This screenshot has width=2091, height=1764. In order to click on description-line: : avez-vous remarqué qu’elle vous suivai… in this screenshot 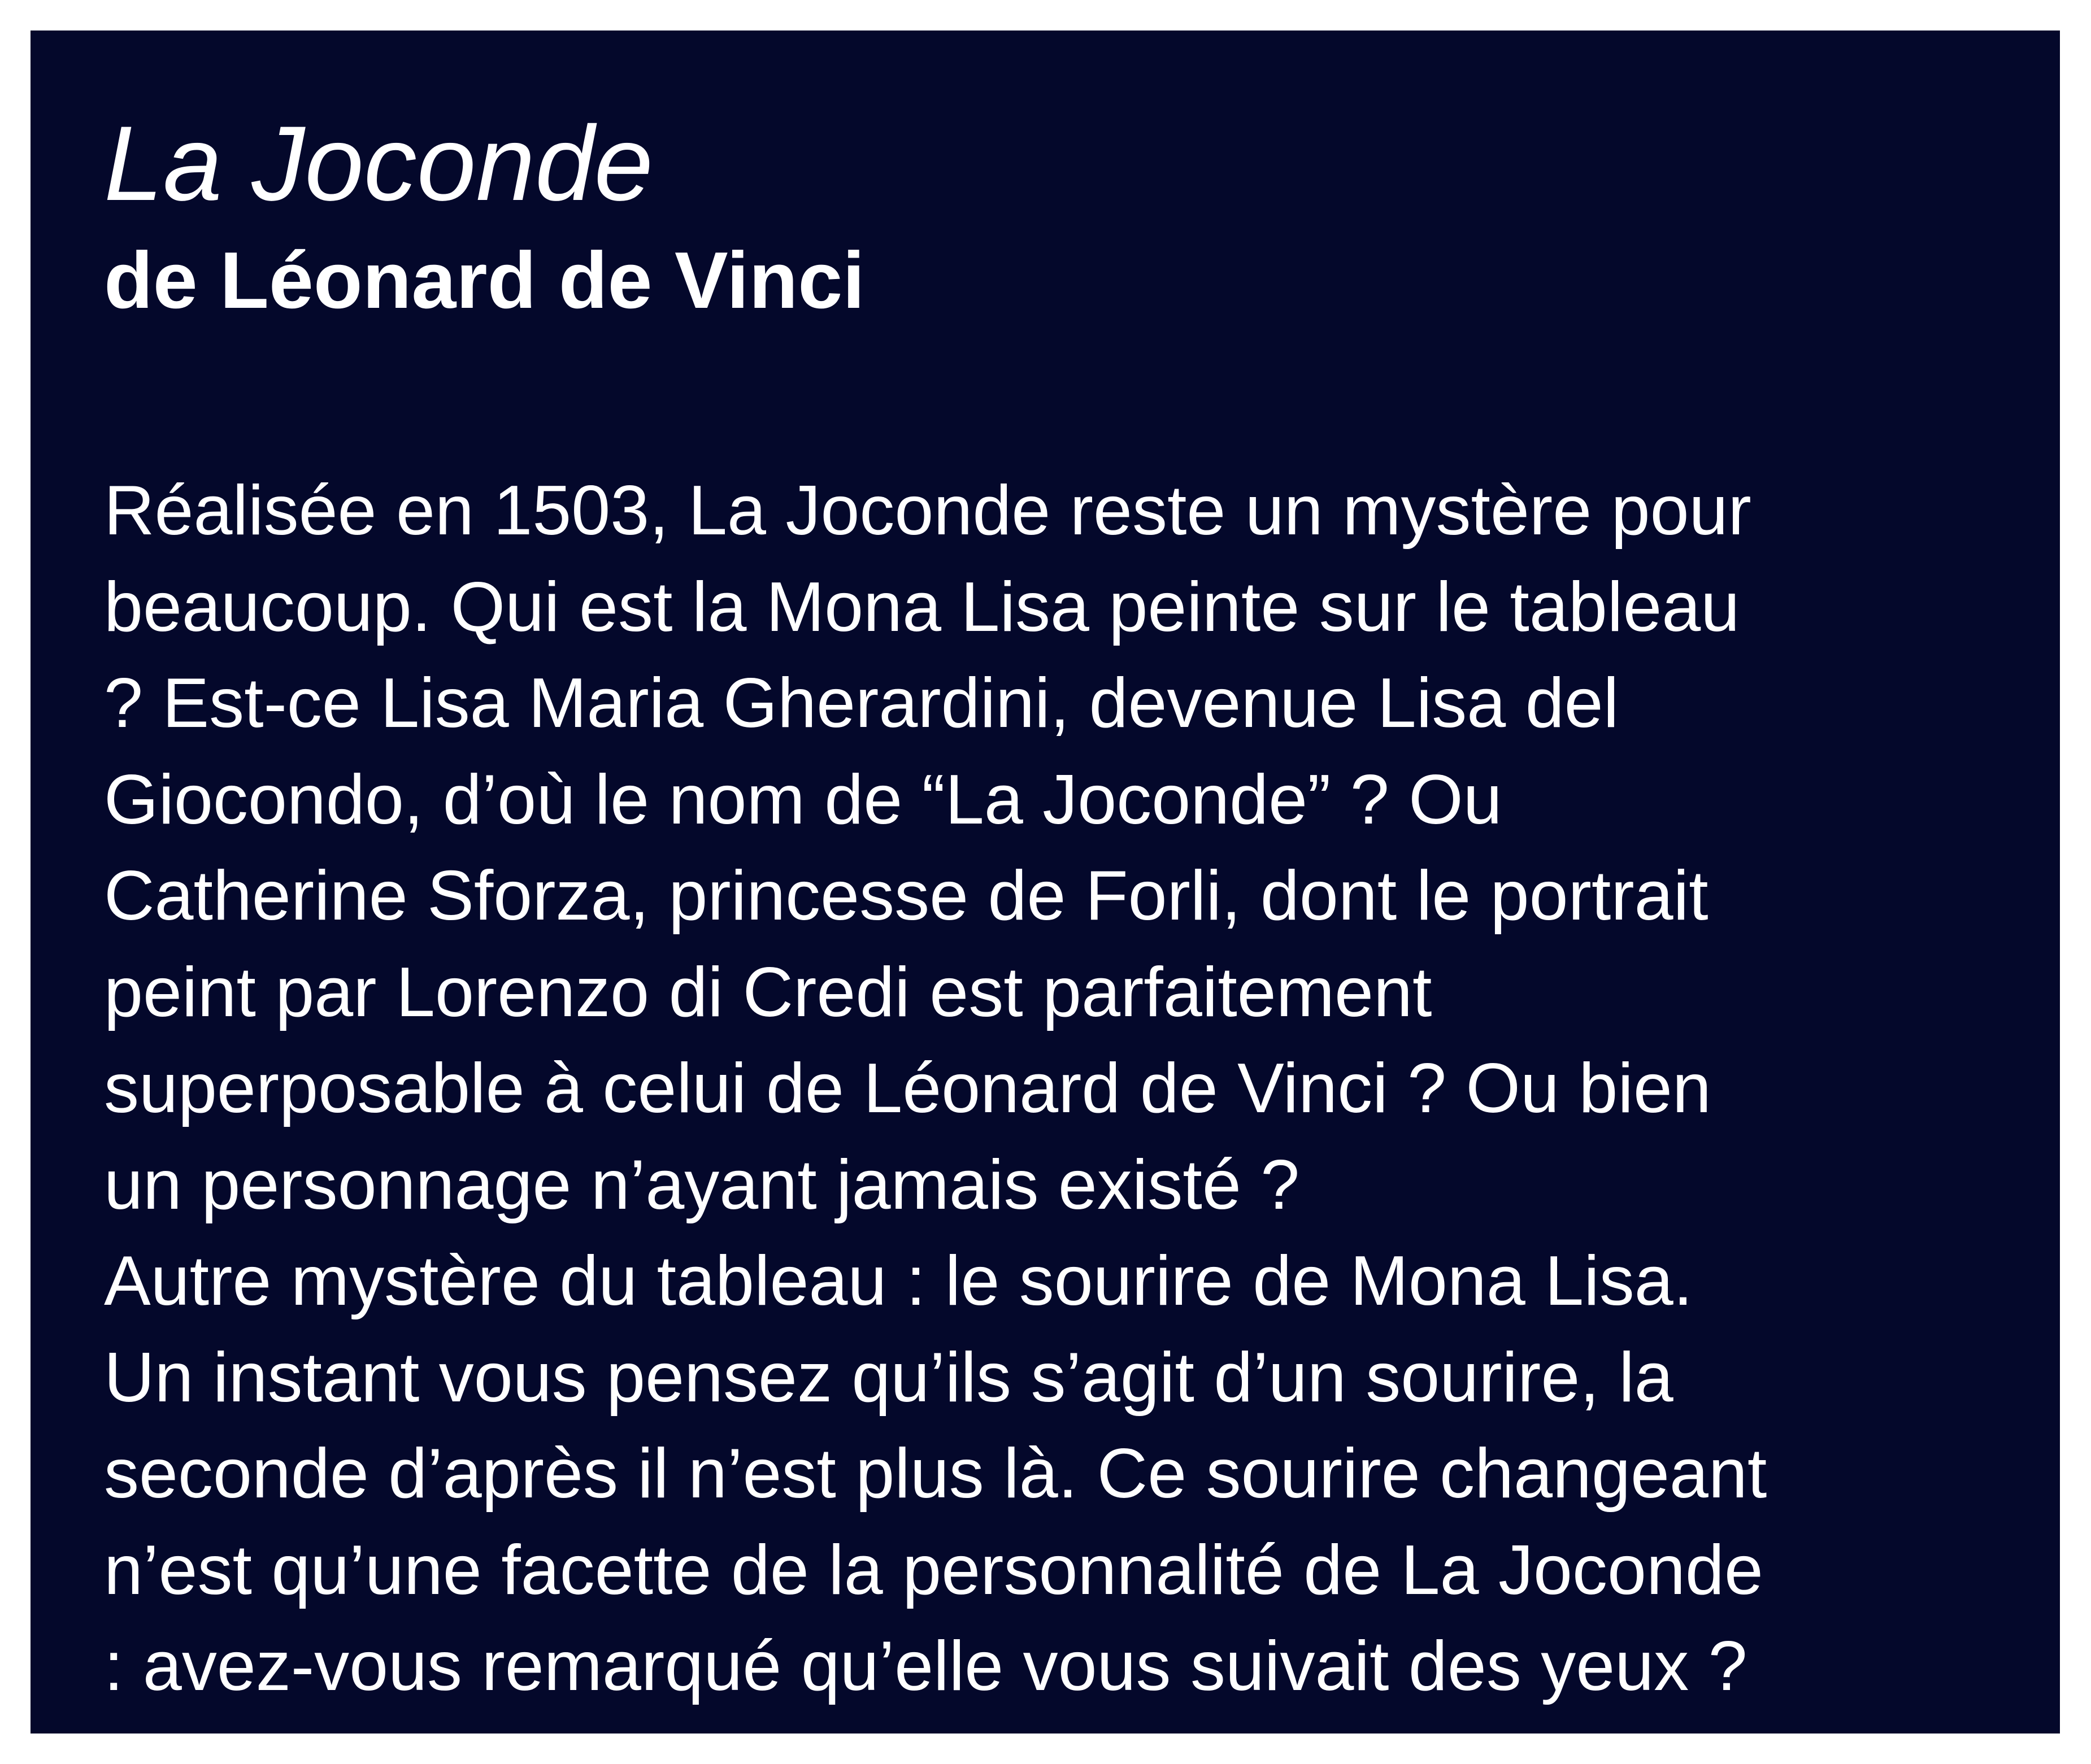, I will do `click(926, 1666)`.